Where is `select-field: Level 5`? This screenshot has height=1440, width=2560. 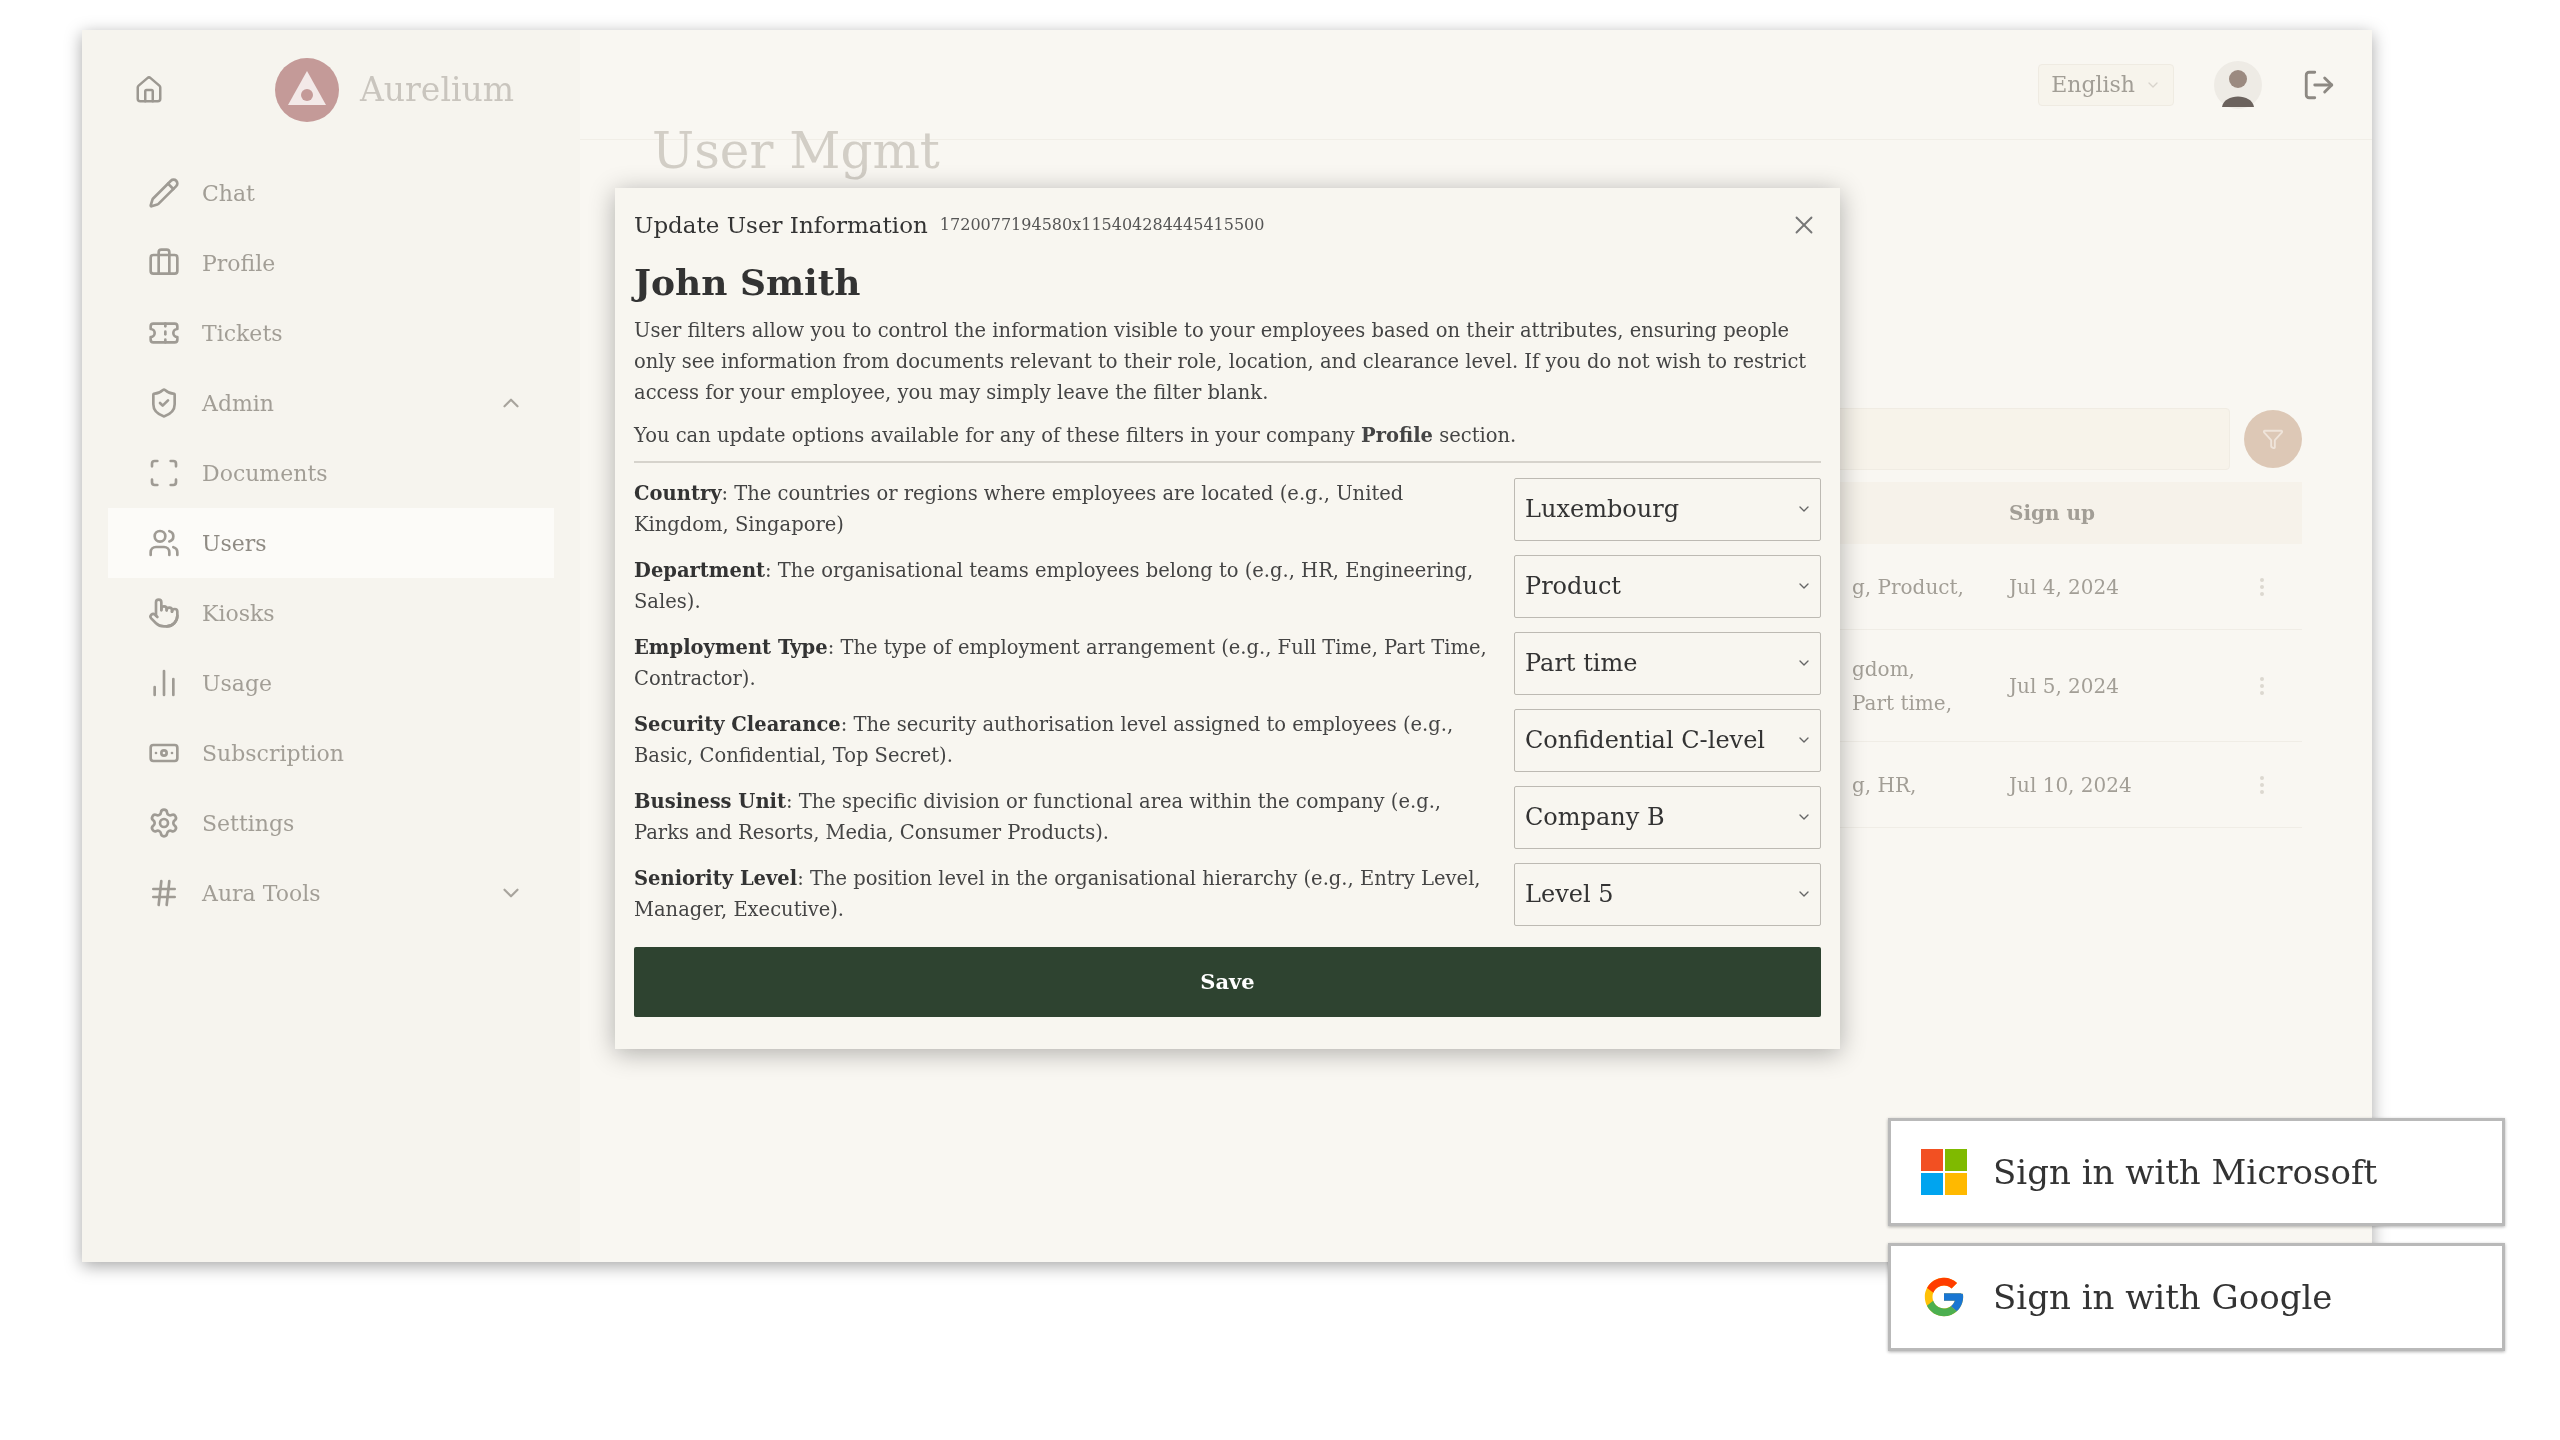
select-field: Level 5 is located at coordinates (1667, 894).